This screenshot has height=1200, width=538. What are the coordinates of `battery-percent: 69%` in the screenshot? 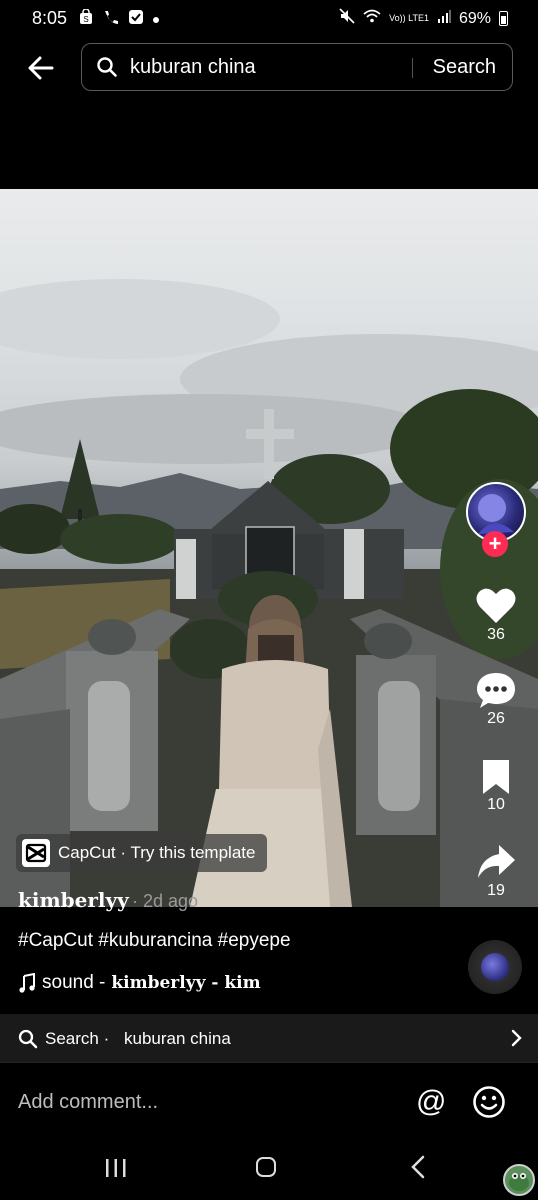 It's located at (474, 18).